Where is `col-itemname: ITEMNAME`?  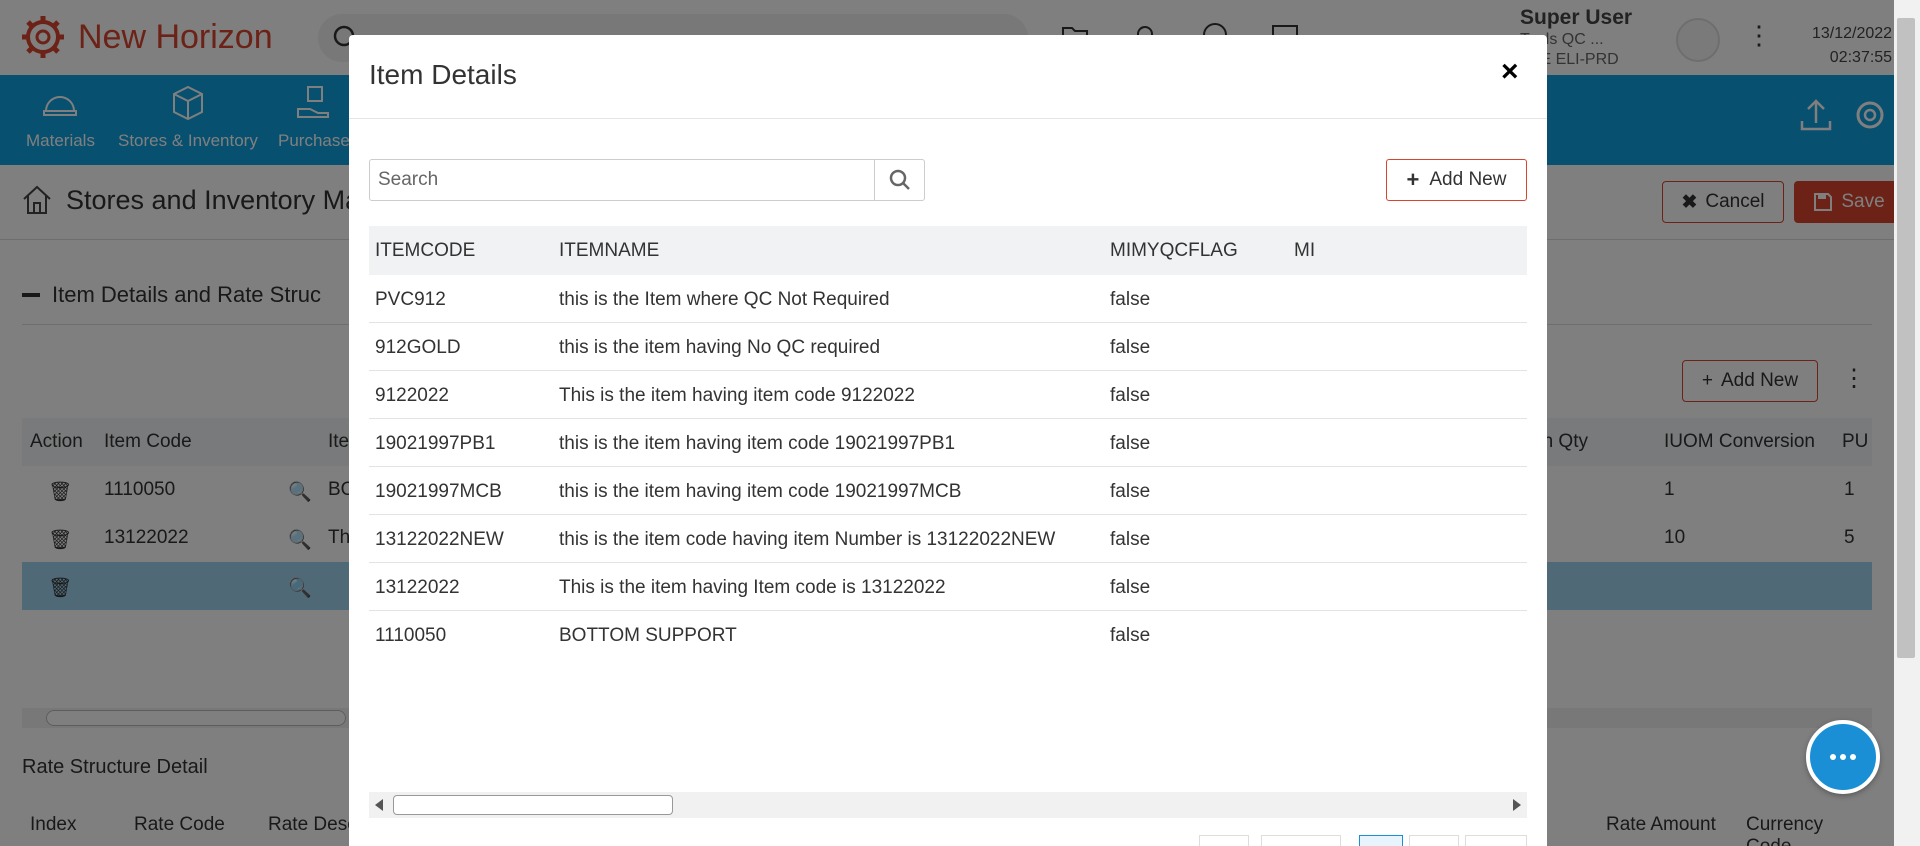 col-itemname: ITEMNAME is located at coordinates (609, 251).